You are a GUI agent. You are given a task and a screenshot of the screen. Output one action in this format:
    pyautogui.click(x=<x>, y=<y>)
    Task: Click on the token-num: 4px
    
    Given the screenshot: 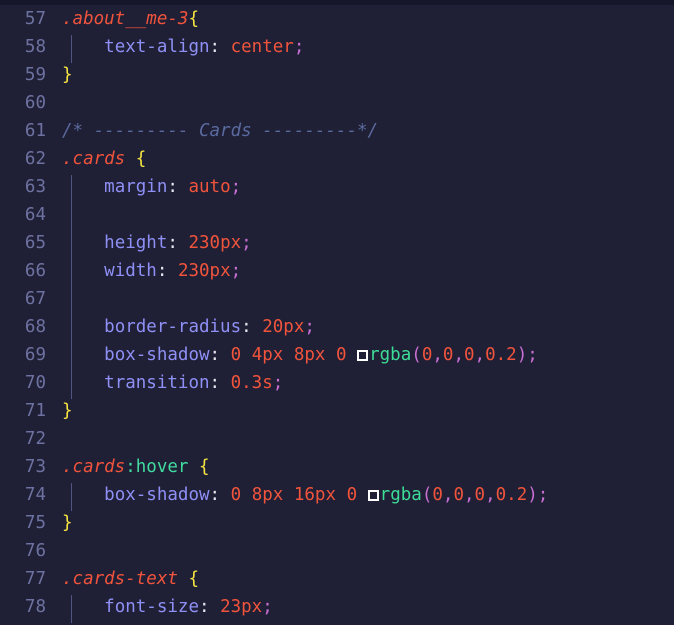 What is the action you would take?
    pyautogui.click(x=267, y=355)
    